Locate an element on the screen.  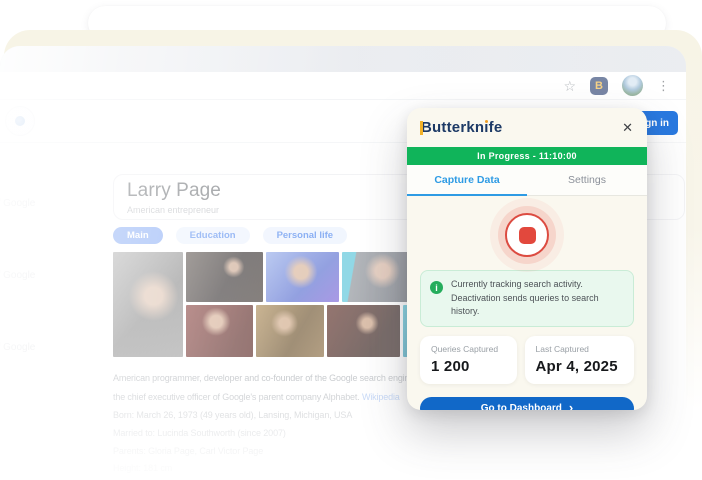
stat-label: Queries Captured is located at coordinates (465, 348).